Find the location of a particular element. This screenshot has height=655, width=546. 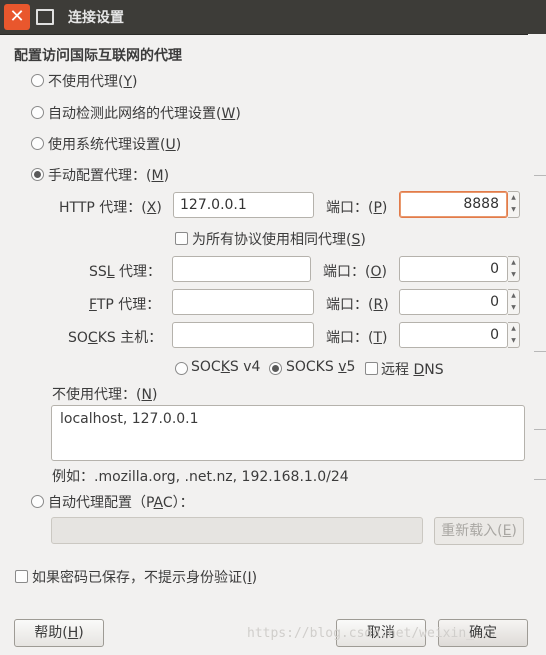

no-auth-label: 如果密码已保存，不提示身份验证(I) is located at coordinates (144, 577).